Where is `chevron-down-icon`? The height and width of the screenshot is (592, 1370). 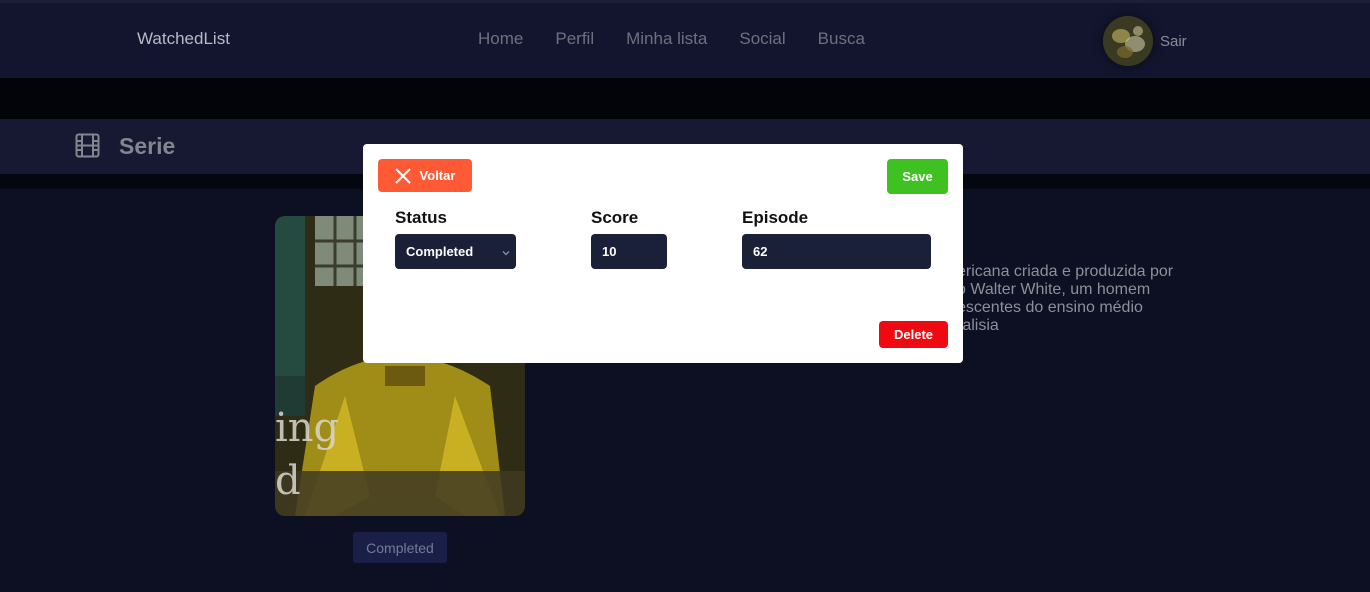 chevron-down-icon is located at coordinates (506, 253).